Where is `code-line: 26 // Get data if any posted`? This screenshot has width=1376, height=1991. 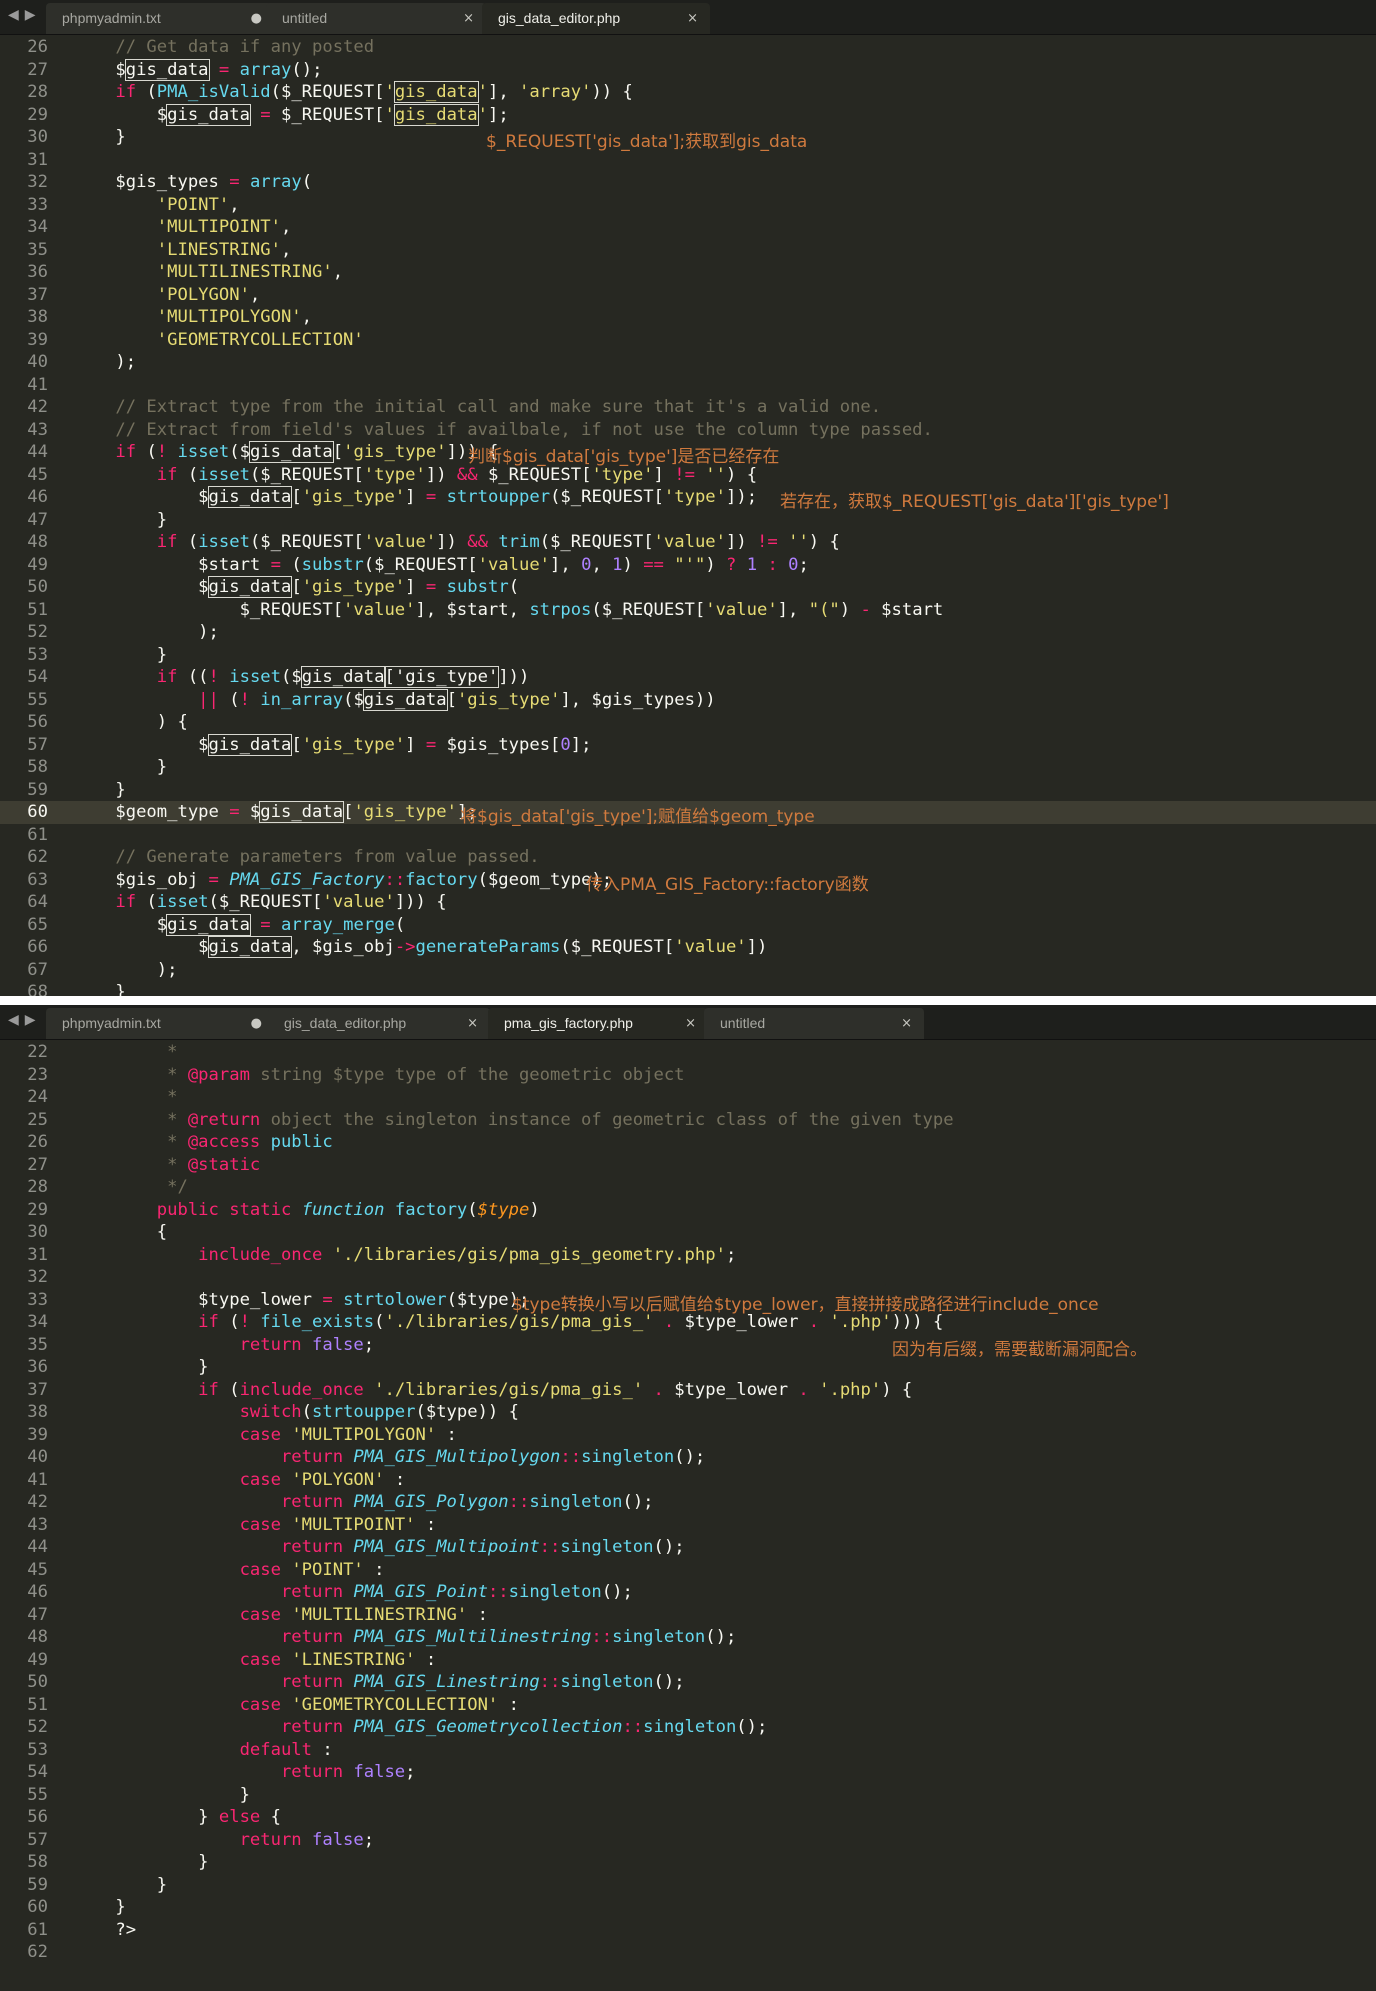
code-line: 26 // Get data if any posted is located at coordinates (688, 47).